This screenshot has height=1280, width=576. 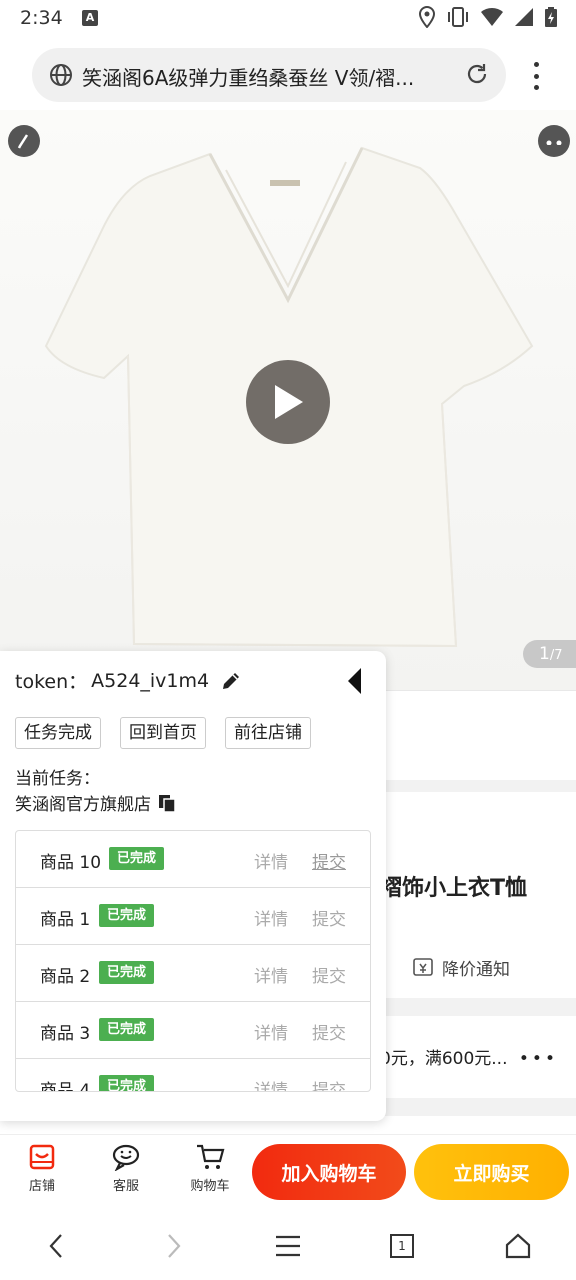 I want to click on cart-icon, so click(x=211, y=1156).